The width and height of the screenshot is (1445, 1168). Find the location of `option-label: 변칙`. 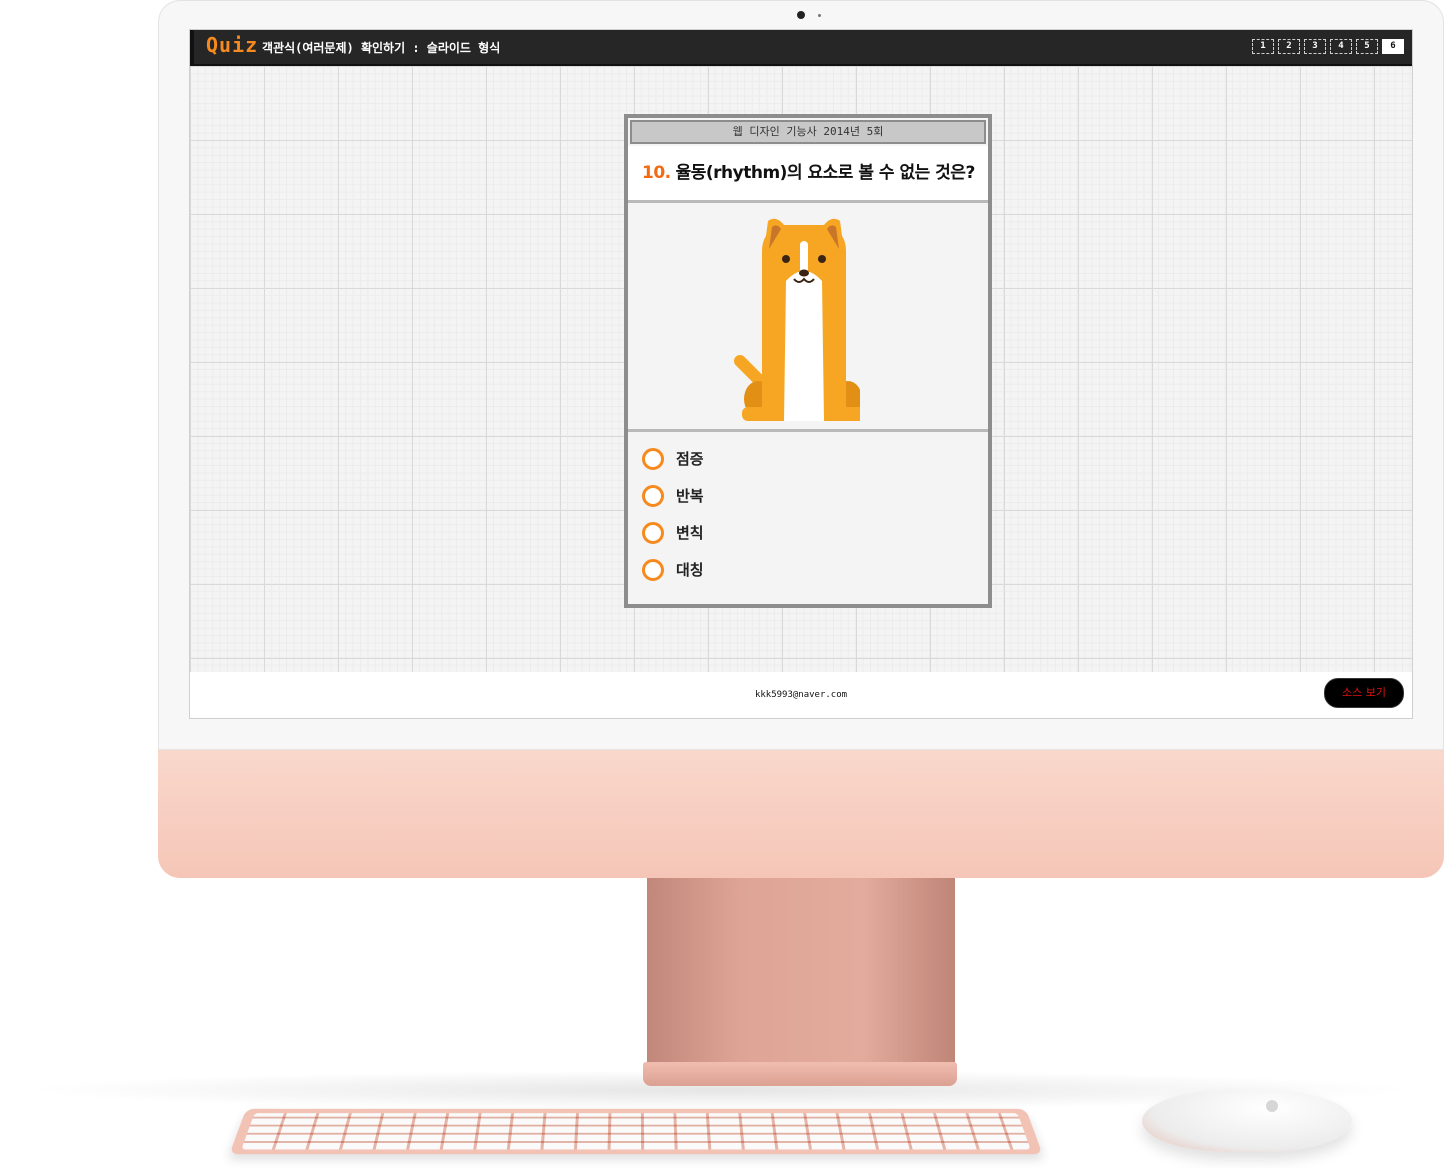

option-label: 변칙 is located at coordinates (690, 533).